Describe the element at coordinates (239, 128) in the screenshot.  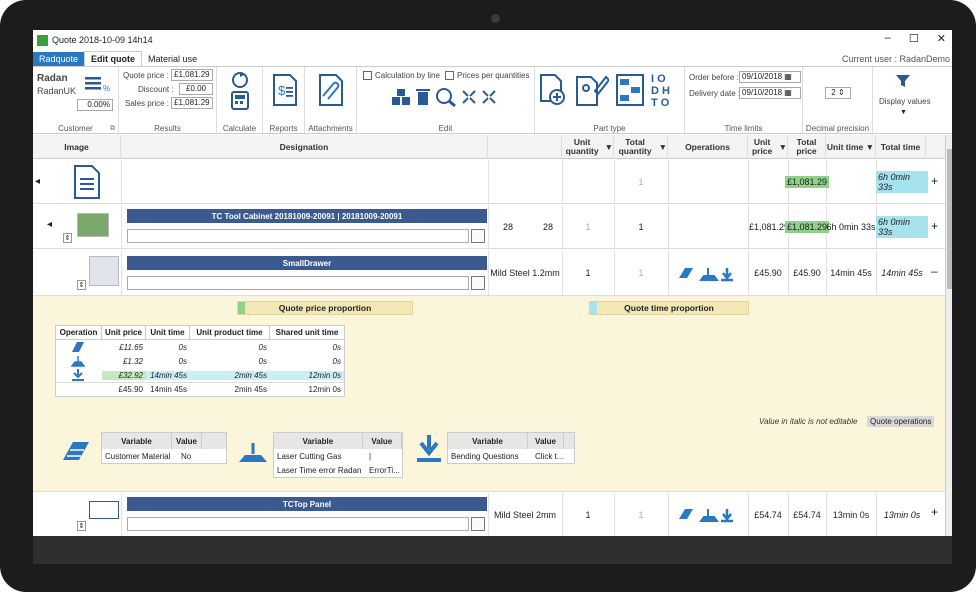
I see `calculate-label: Calculate` at that location.